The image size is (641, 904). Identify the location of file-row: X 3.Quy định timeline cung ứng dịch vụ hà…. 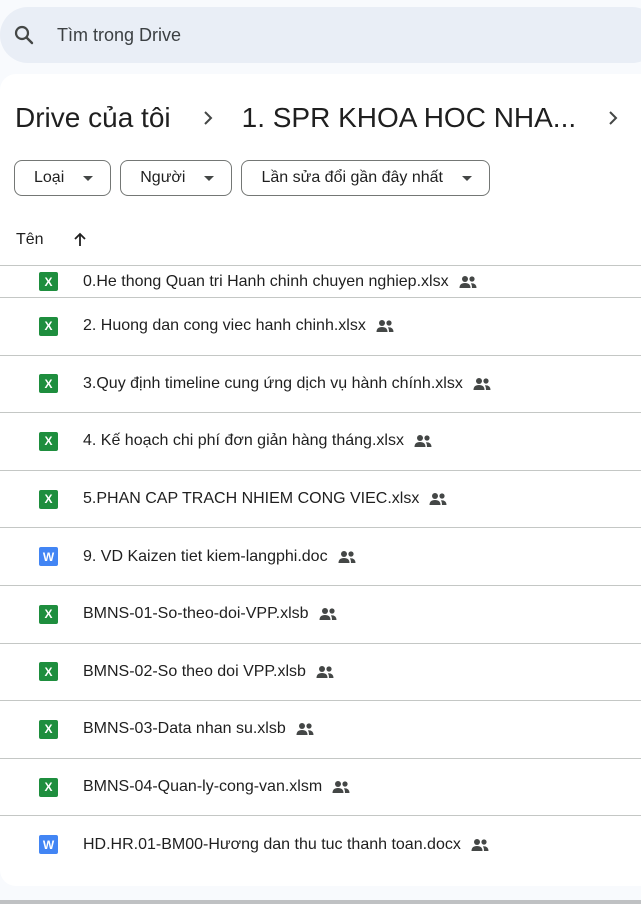
(320, 383).